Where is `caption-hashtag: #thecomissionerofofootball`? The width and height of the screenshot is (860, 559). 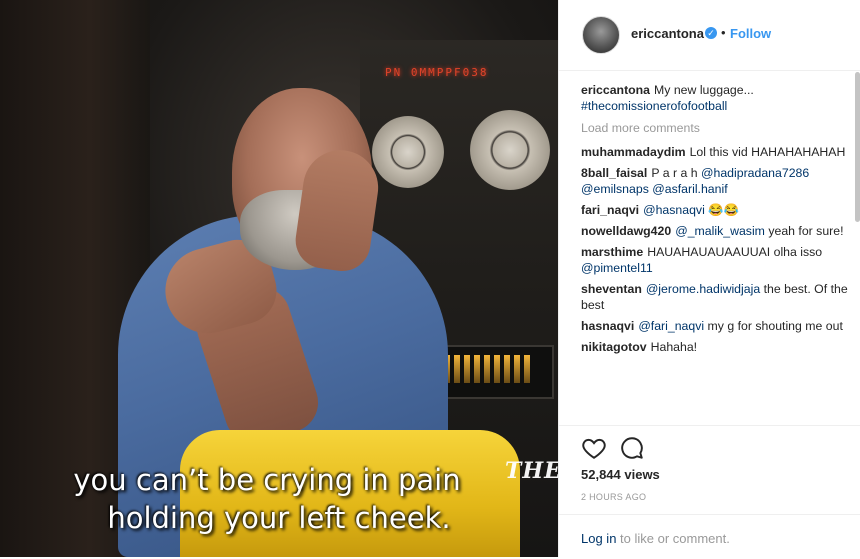
caption-hashtag: #thecomissionerofofootball is located at coordinates (654, 106).